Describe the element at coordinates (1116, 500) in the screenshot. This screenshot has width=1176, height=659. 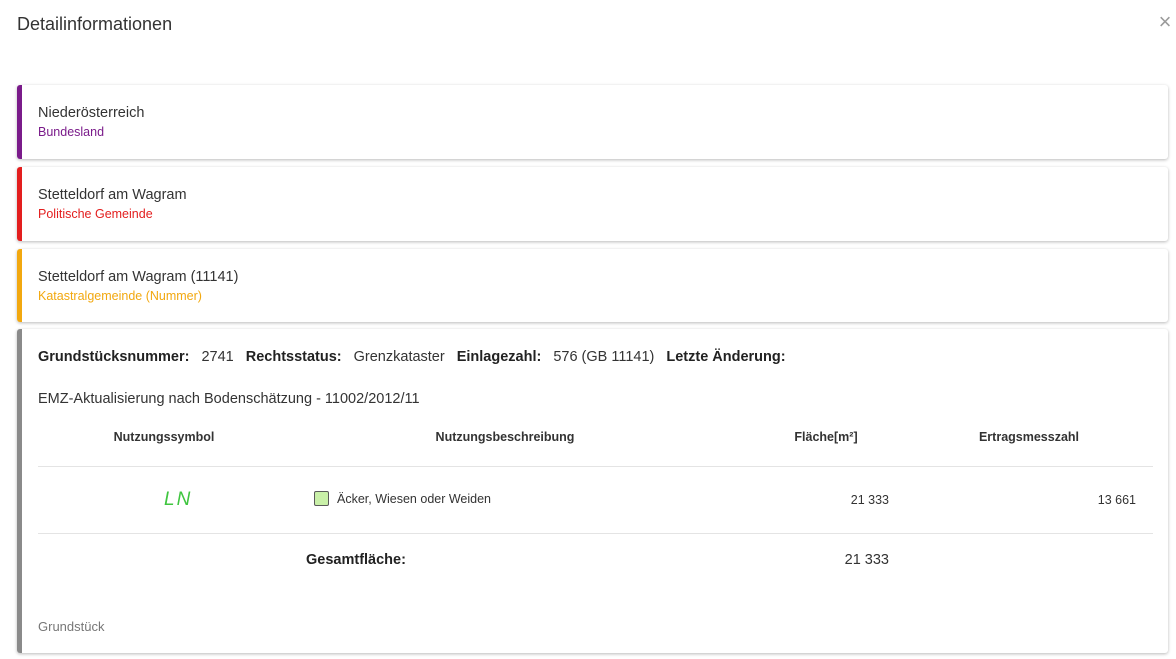
I see `ertragsmesszahl-cell: 13 661` at that location.